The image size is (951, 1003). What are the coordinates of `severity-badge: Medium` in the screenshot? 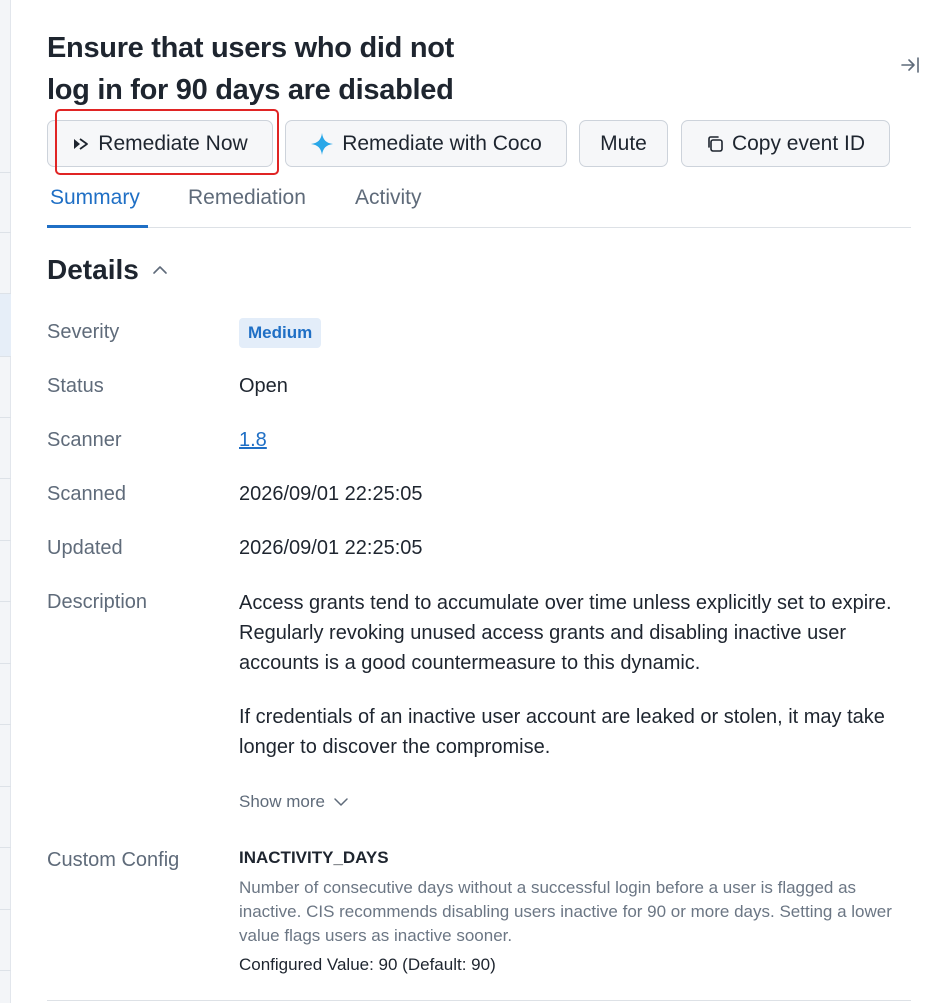 It's located at (280, 333).